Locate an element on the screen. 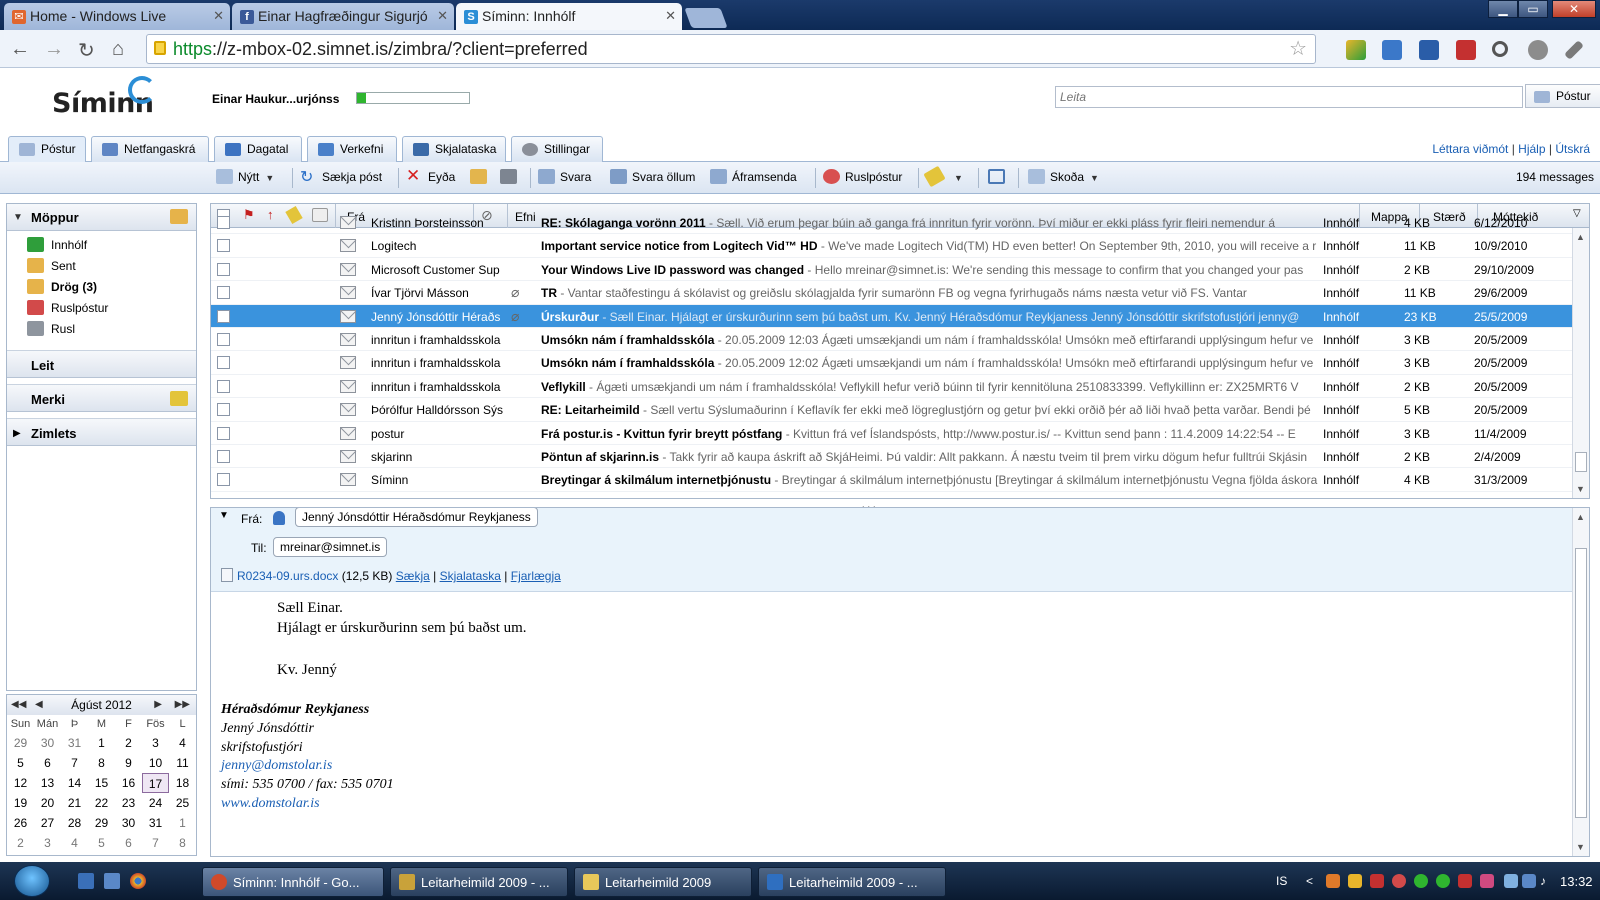  new-button: Nýtt ▼ is located at coordinates (245, 176).